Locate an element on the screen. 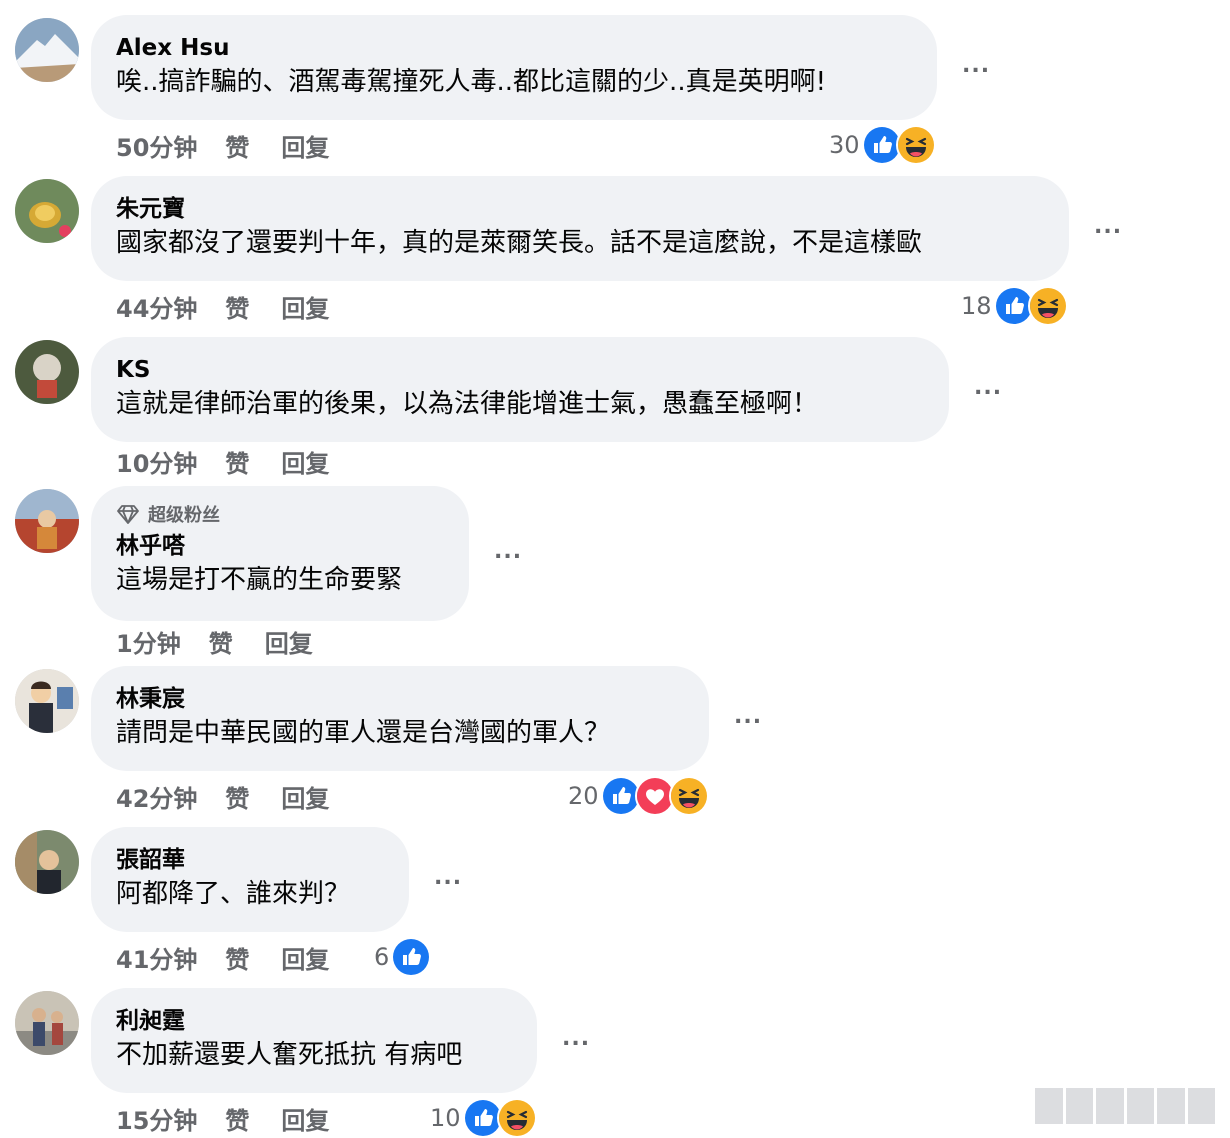 Image resolution: width=1230 pixels, height=1138 pixels. comment-timestamp: 42分钟 is located at coordinates (156, 796).